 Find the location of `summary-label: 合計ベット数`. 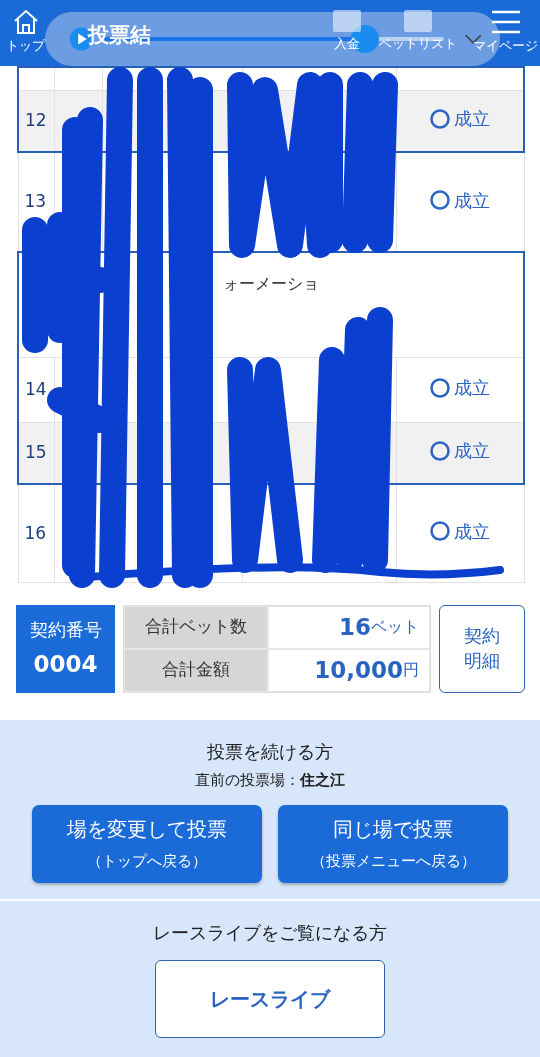

summary-label: 合計ベット数 is located at coordinates (196, 627).